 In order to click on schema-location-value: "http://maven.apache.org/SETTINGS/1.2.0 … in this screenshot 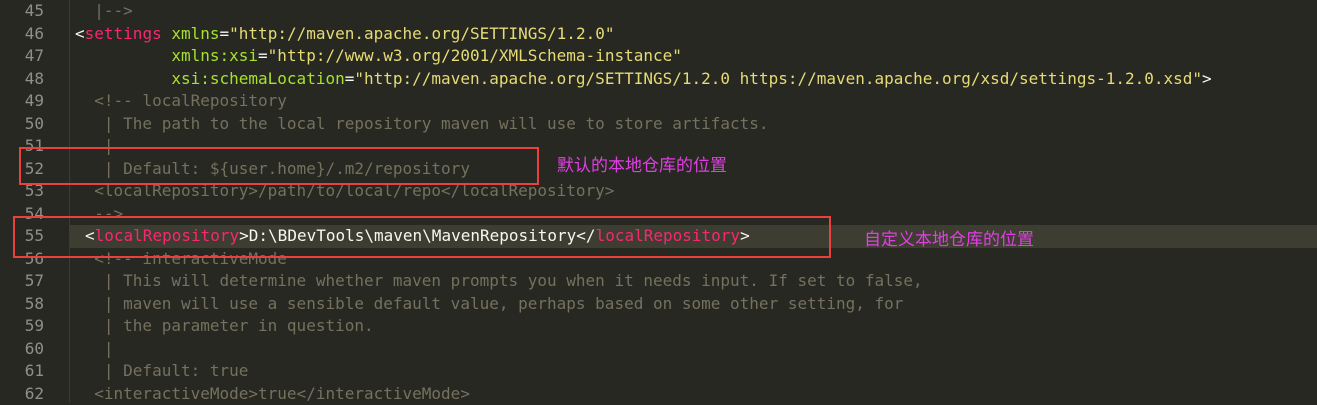, I will do `click(778, 78)`.